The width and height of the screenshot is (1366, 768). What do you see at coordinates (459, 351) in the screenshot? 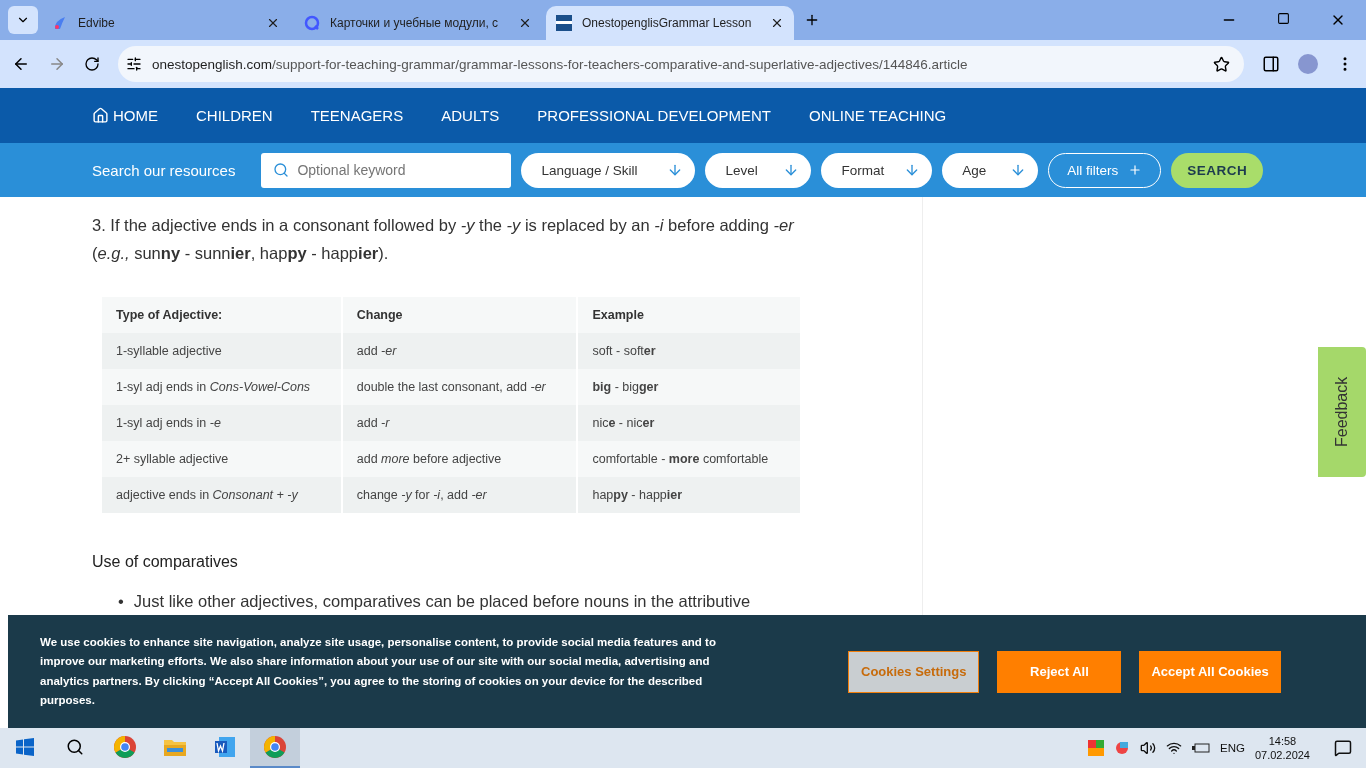
I see `table-cell: add -er` at bounding box center [459, 351].